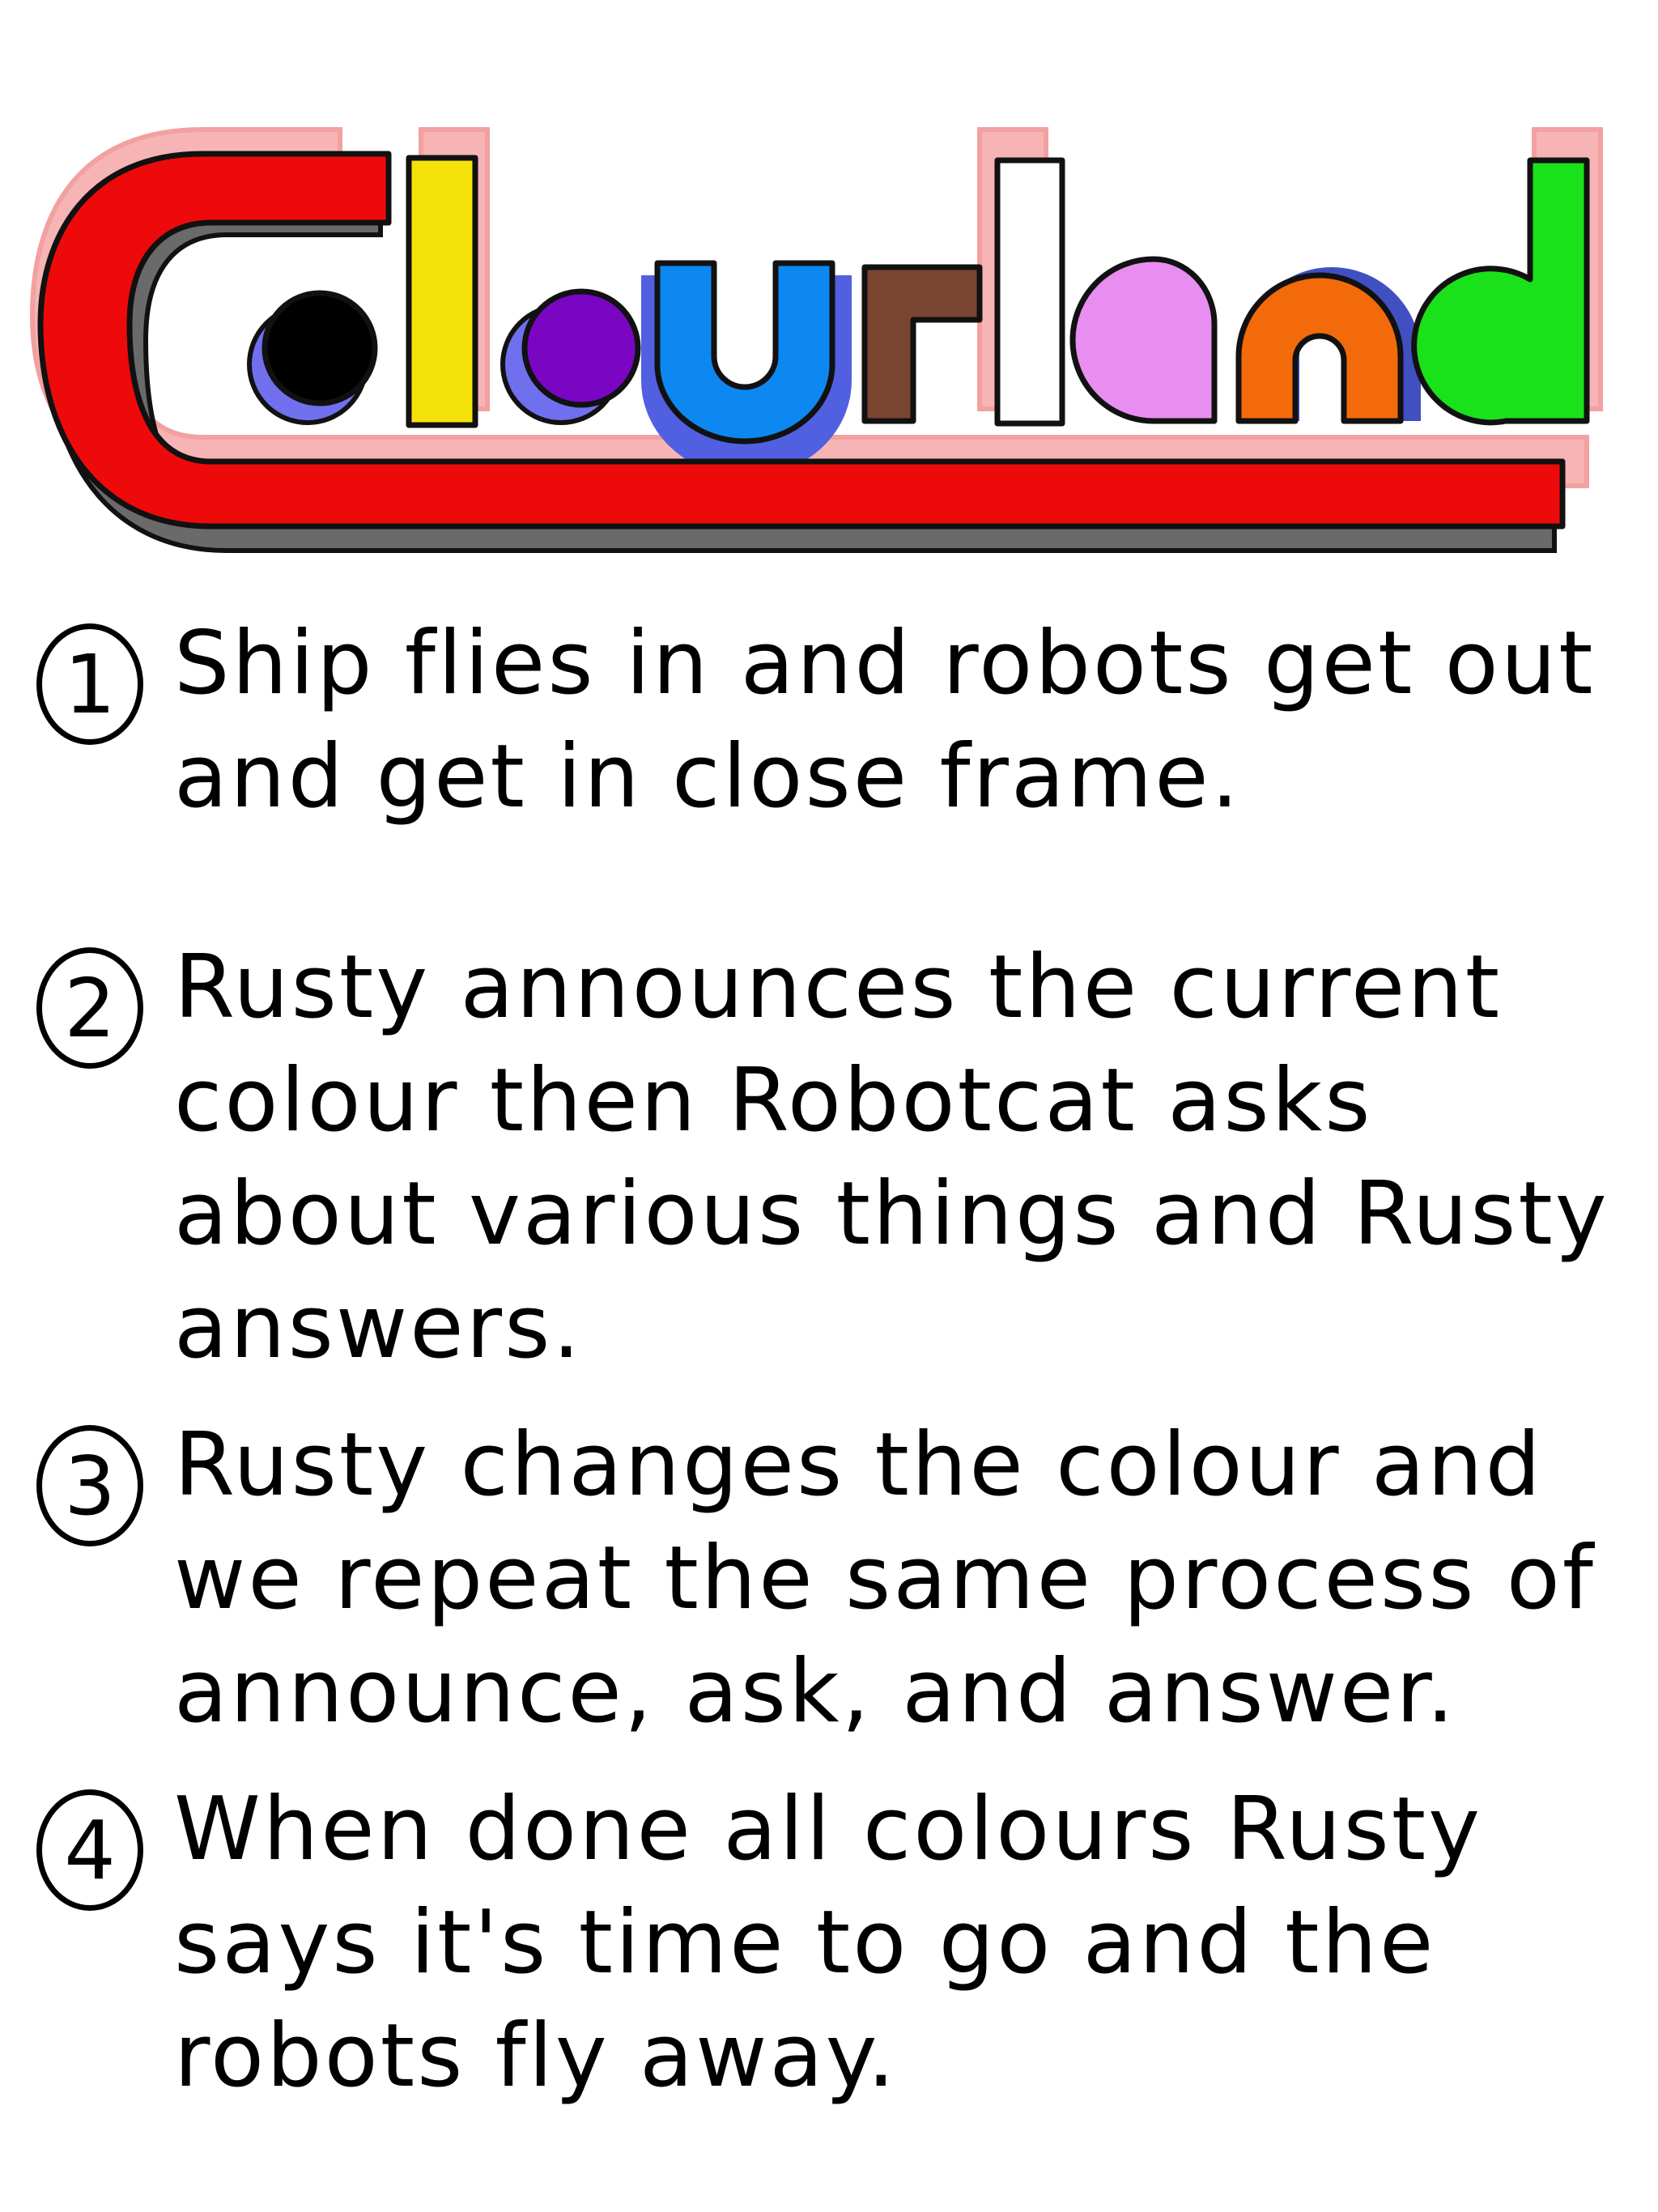  What do you see at coordinates (1143, 340) in the screenshot?
I see `logo-letter-a-pink` at bounding box center [1143, 340].